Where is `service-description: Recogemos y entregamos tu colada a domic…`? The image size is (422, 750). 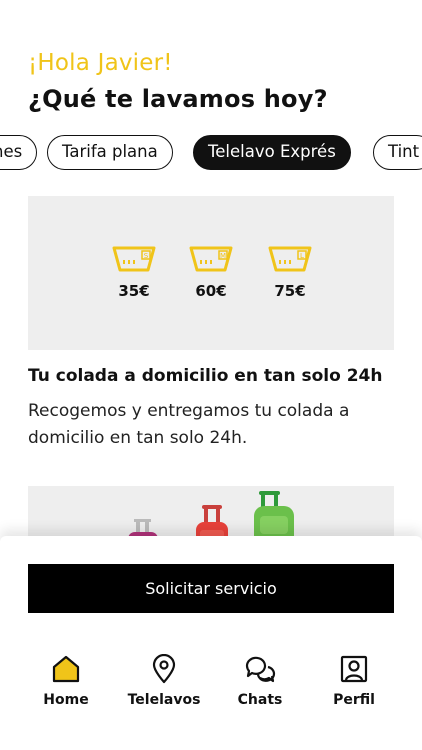
service-description: Recogemos y entregamos tu colada a domic… is located at coordinates (189, 424).